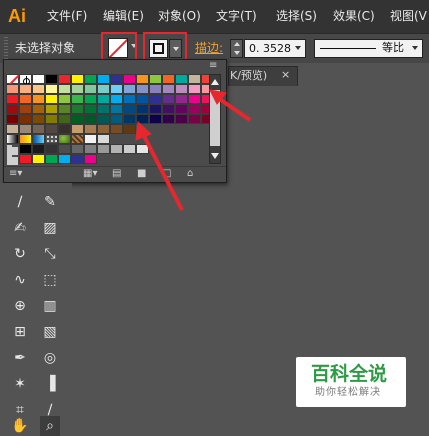 The width and height of the screenshot is (429, 436). I want to click on document-tab-close-icon: ×, so click(285, 75).